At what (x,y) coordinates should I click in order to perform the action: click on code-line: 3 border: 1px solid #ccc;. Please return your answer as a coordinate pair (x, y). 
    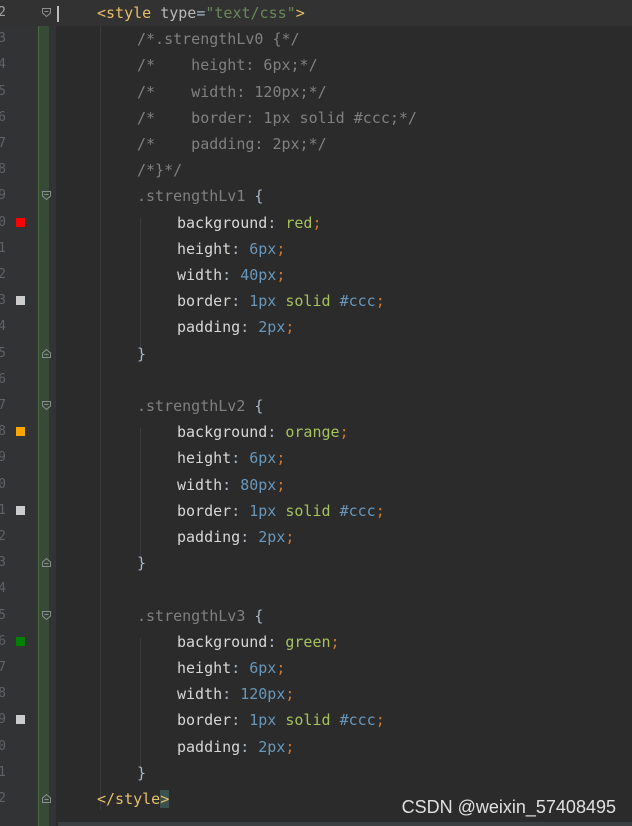
    Looking at the image, I should click on (316, 301).